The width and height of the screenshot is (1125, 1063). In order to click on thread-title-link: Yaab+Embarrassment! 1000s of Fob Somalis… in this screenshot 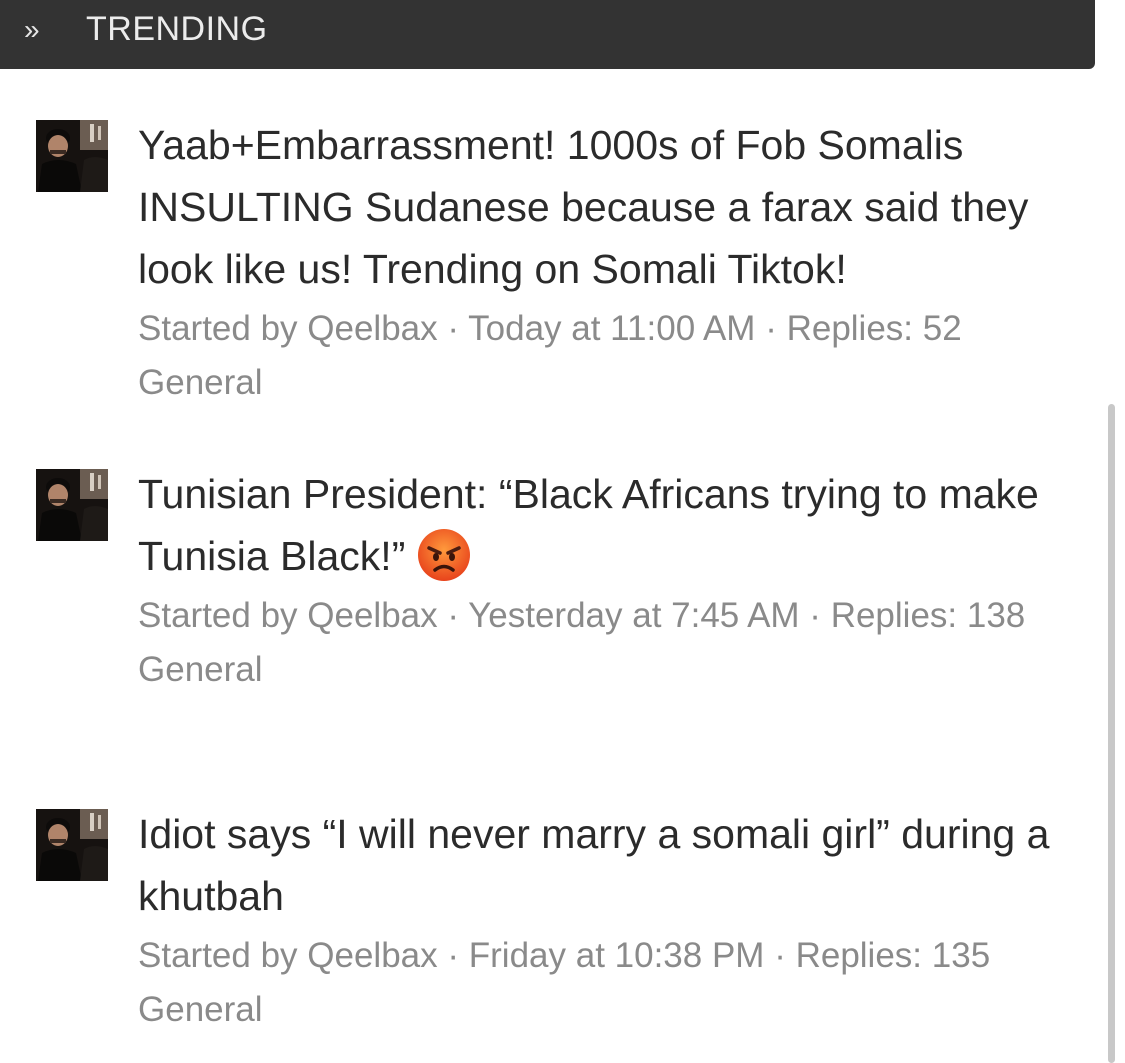, I will do `click(618, 207)`.